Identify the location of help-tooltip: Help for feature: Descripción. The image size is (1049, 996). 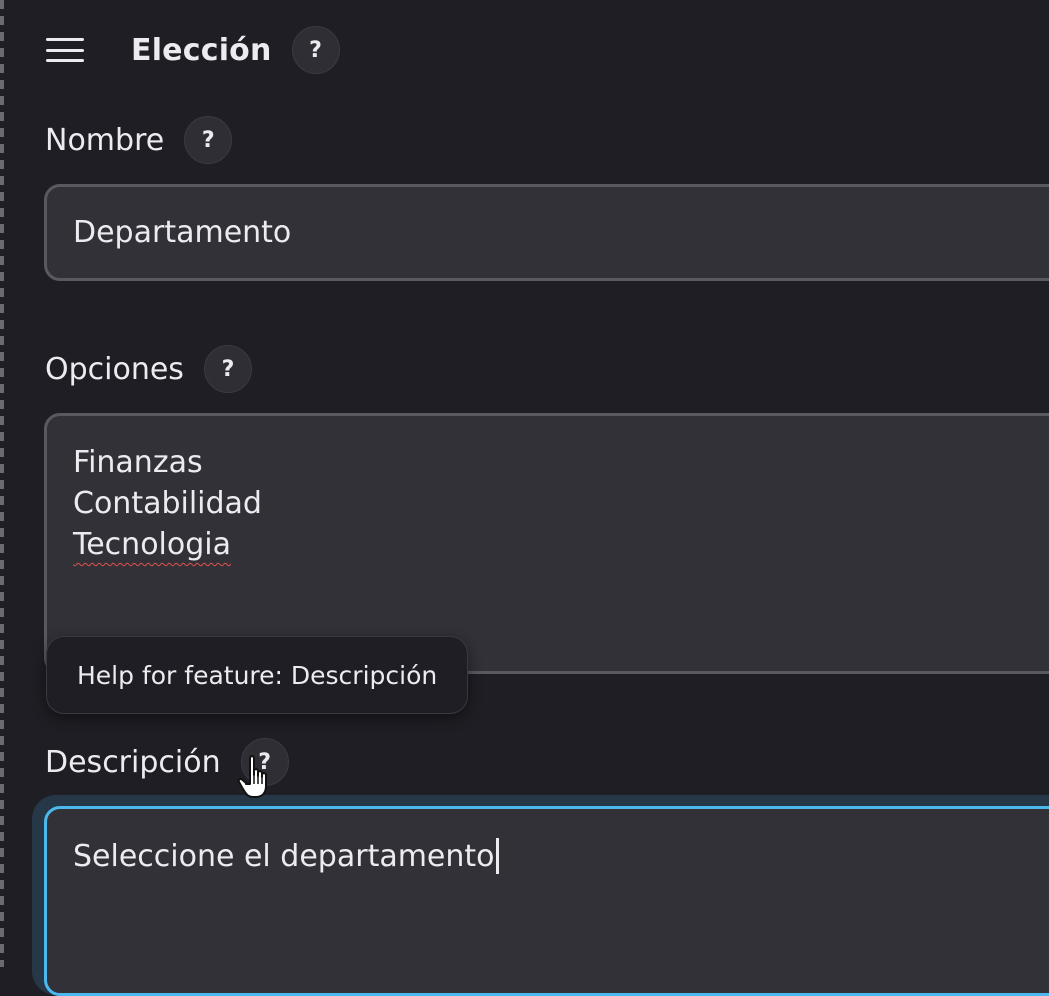
(257, 675).